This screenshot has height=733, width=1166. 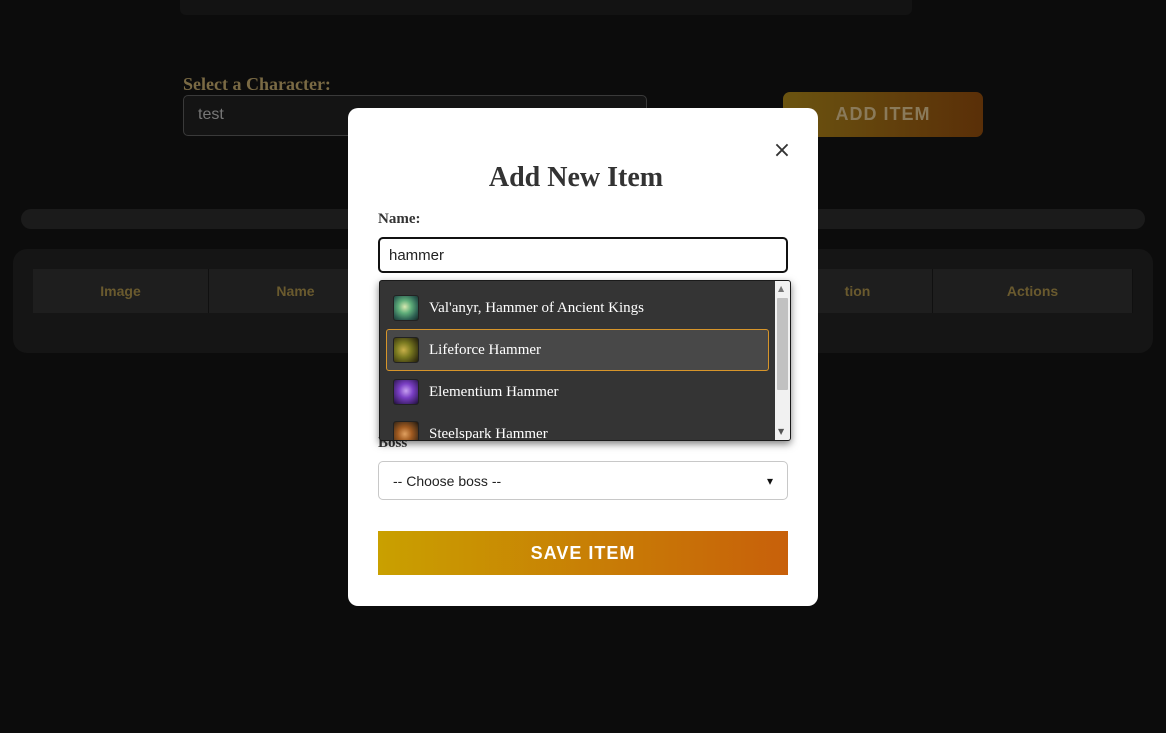 What do you see at coordinates (782, 151) in the screenshot?
I see `close-icon: ×` at bounding box center [782, 151].